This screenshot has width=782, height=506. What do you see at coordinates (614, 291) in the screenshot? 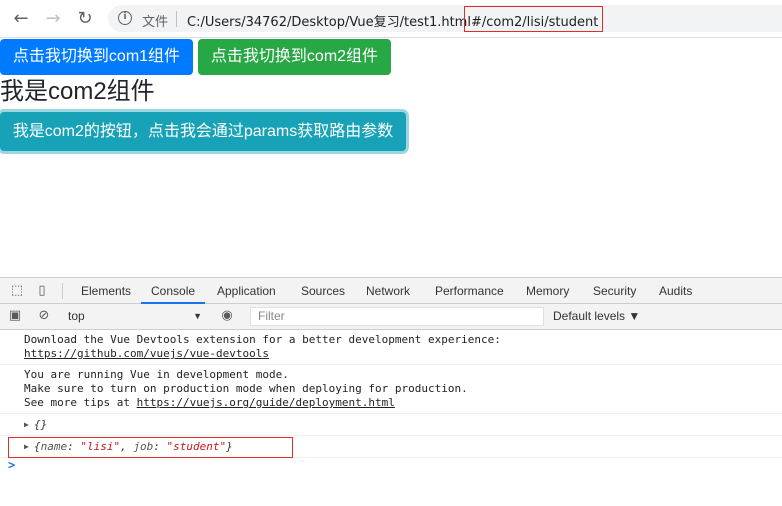
I see `tab-security: Security` at bounding box center [614, 291].